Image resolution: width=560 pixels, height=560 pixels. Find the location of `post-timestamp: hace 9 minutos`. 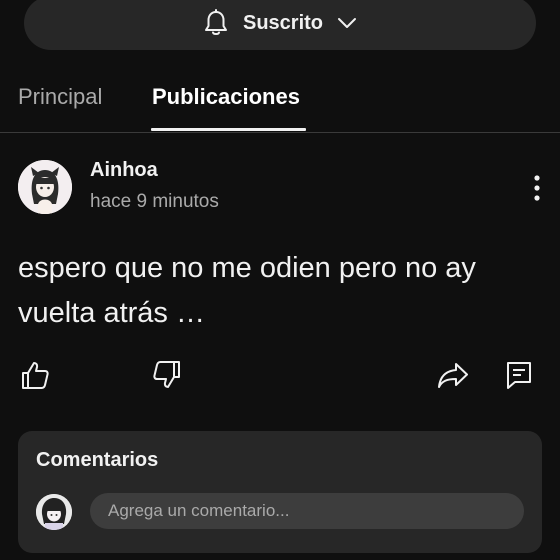

post-timestamp: hace 9 minutos is located at coordinates (154, 201).